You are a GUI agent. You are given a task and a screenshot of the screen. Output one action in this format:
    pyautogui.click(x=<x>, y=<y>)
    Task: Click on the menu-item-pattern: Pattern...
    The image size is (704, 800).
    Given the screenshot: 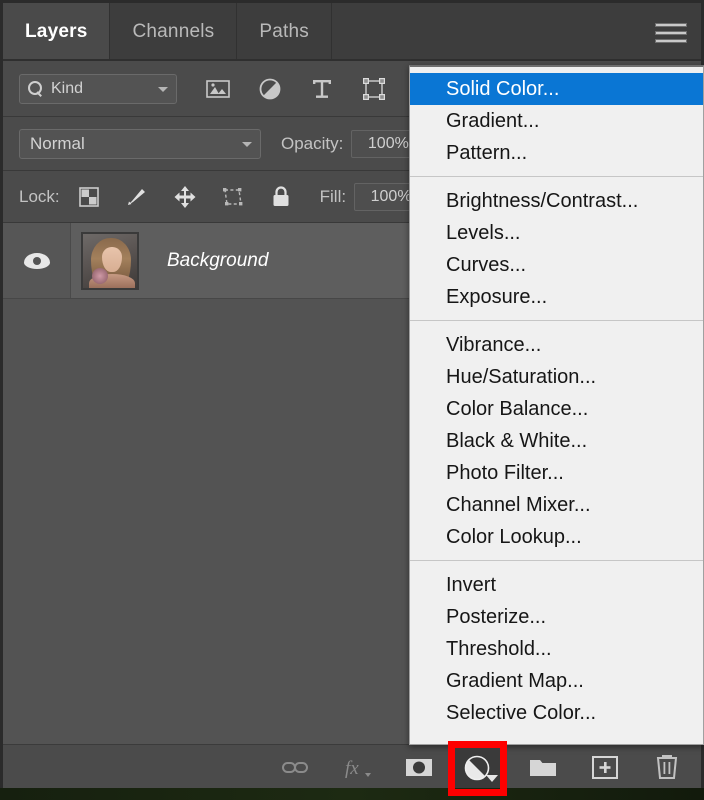 What is the action you would take?
    pyautogui.click(x=556, y=153)
    